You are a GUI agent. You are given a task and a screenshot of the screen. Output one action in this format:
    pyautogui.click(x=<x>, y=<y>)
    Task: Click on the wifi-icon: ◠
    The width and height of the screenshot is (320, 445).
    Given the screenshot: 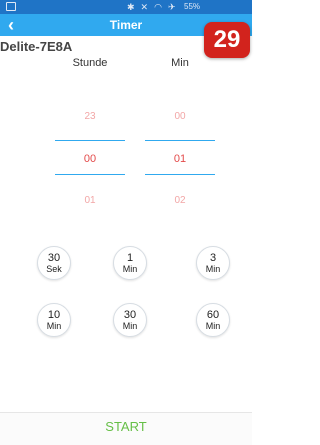 What is the action you would take?
    pyautogui.click(x=158, y=7)
    